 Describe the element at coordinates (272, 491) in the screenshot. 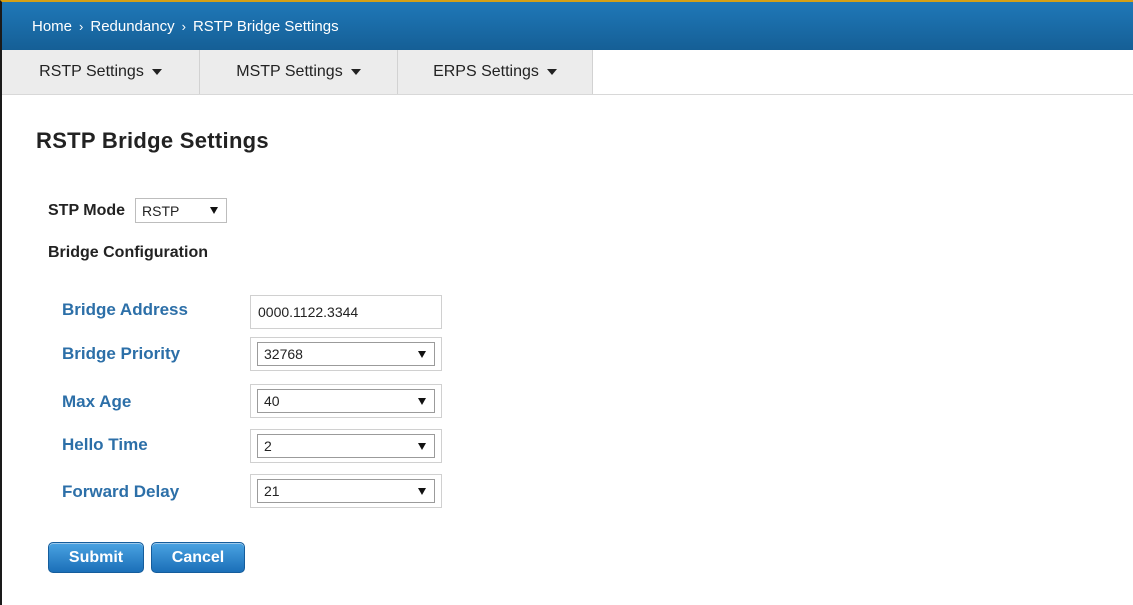

I see `forward-delay-value: 21` at that location.